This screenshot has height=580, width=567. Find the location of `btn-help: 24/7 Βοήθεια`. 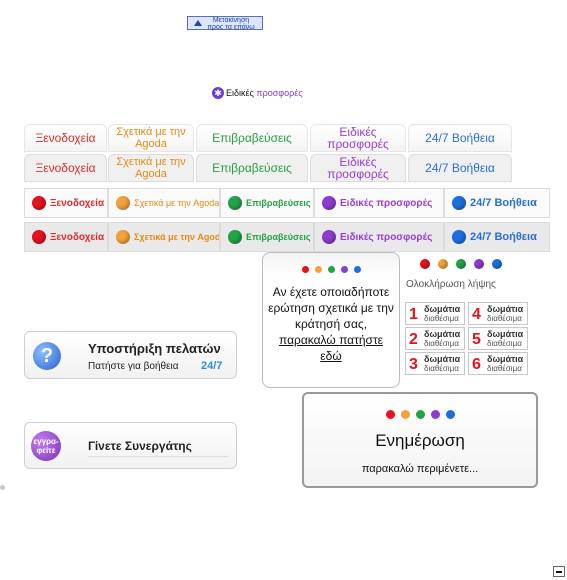

btn-help: 24/7 Βοήθεια is located at coordinates (497, 203).